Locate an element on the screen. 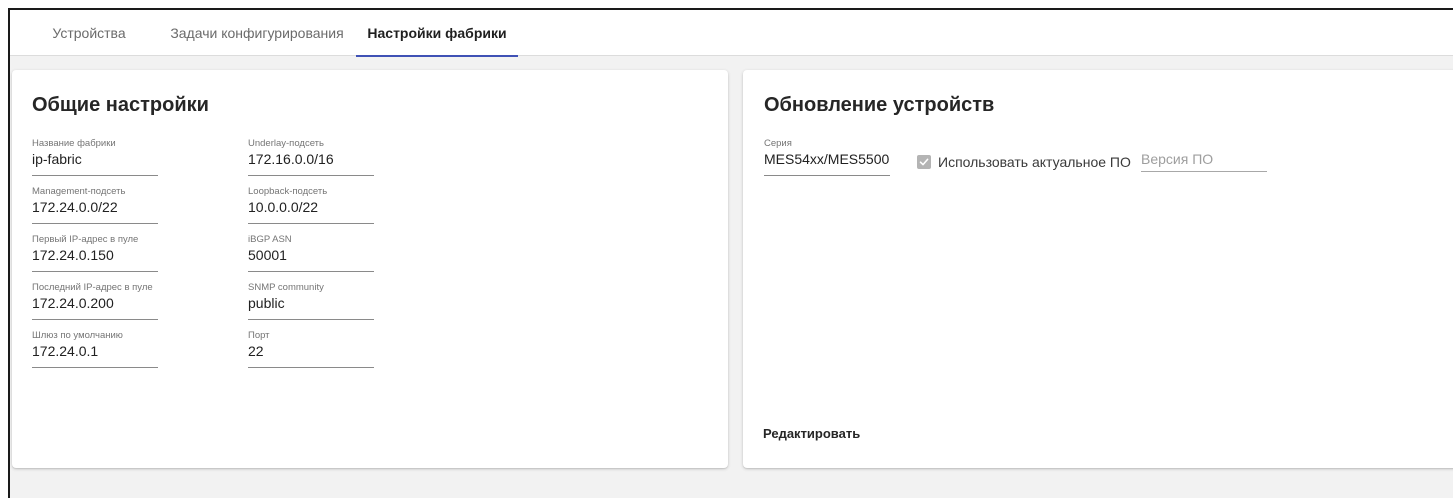 The width and height of the screenshot is (1453, 498). field-label: Серия is located at coordinates (778, 143).